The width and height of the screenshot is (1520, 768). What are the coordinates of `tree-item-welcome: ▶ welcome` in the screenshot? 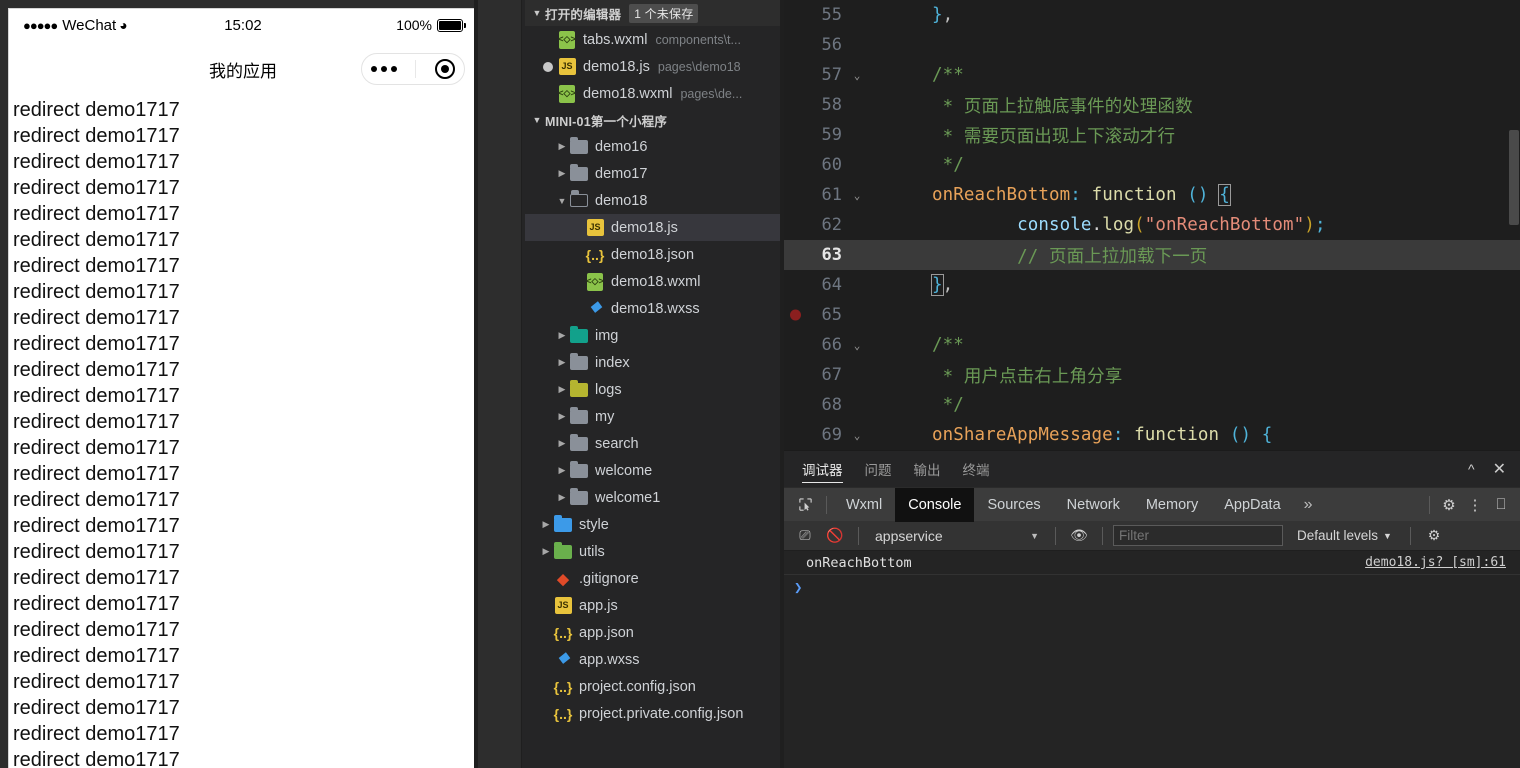 It's located at (654, 470).